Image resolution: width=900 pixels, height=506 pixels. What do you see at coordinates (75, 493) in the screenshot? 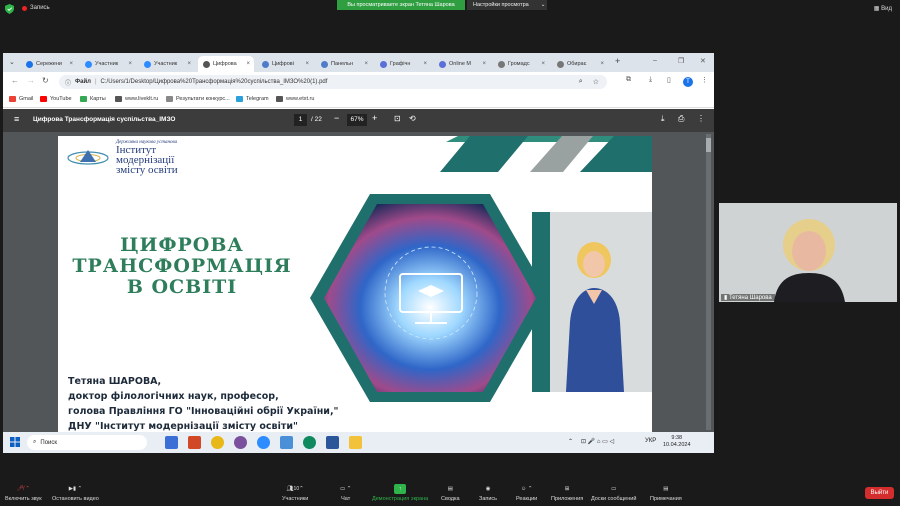
I see `stop-video-button: ▶▮ ⌃ Остановить видео` at bounding box center [75, 493].